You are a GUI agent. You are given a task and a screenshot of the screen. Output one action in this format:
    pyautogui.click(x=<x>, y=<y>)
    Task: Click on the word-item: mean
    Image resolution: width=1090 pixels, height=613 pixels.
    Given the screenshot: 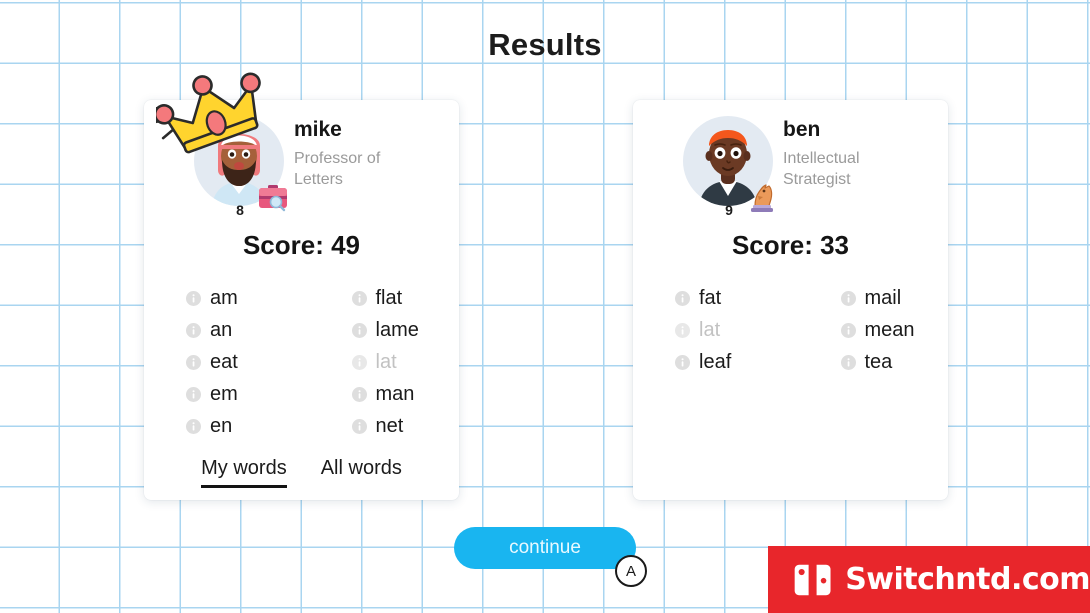 What is the action you would take?
    pyautogui.click(x=894, y=330)
    